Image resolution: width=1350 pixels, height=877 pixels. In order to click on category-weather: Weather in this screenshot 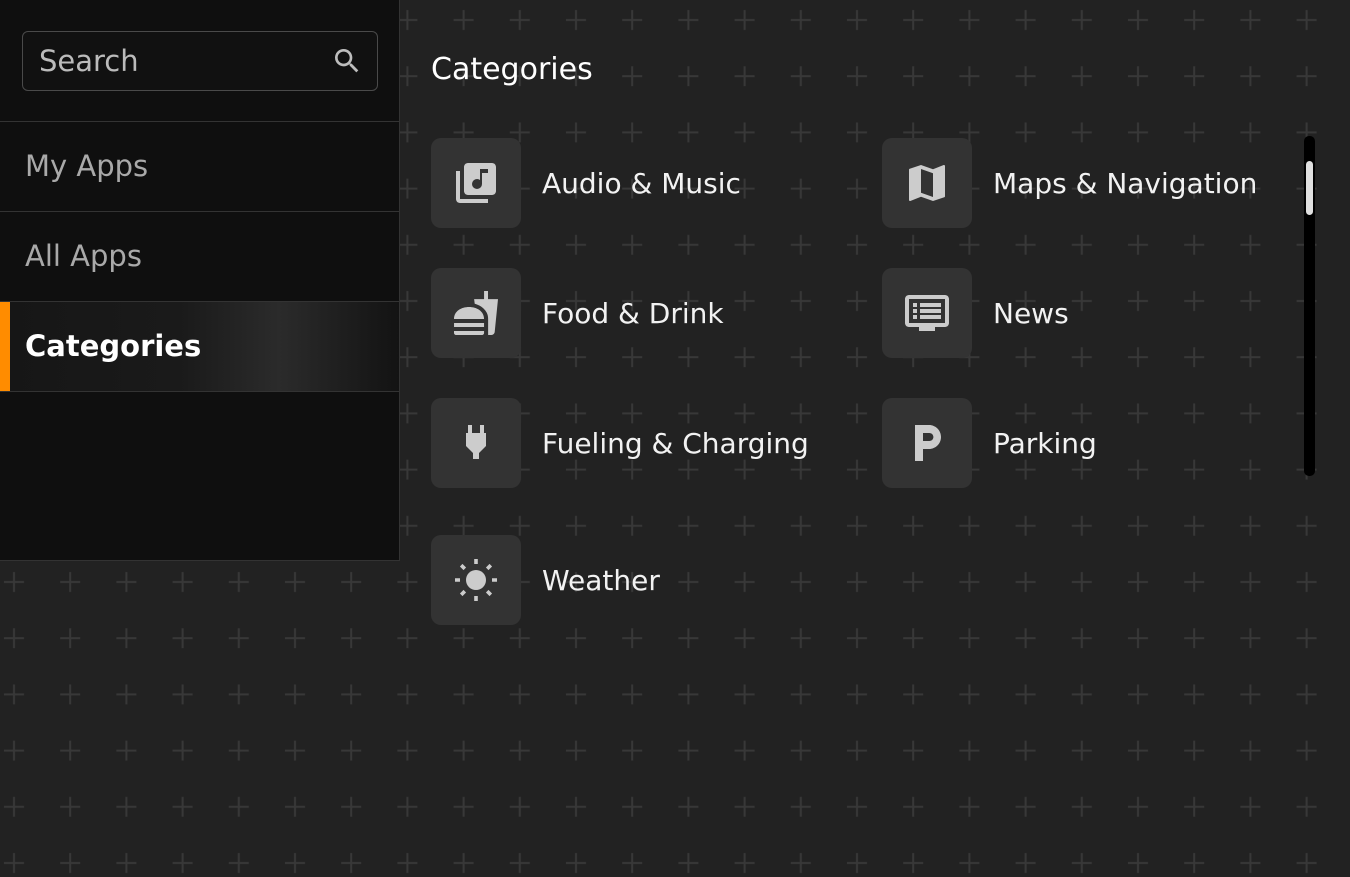, I will do `click(545, 580)`.